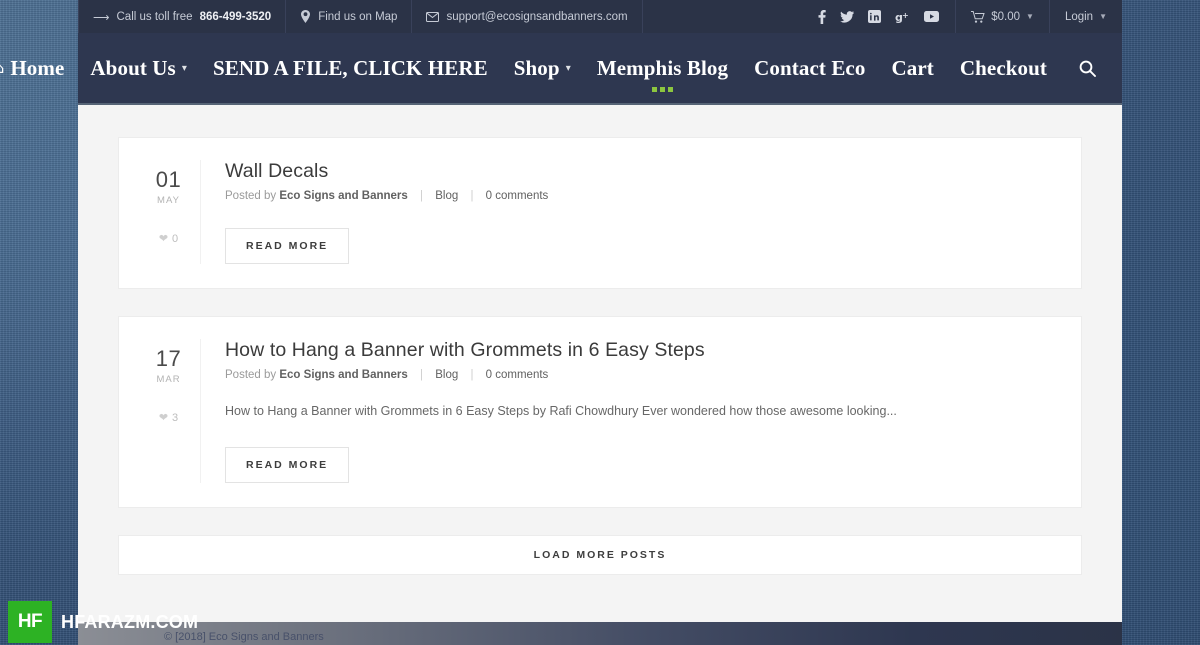 Image resolution: width=1200 pixels, height=645 pixels. Describe the element at coordinates (536, 67) in the screenshot. I see `nav-label: Shop` at that location.